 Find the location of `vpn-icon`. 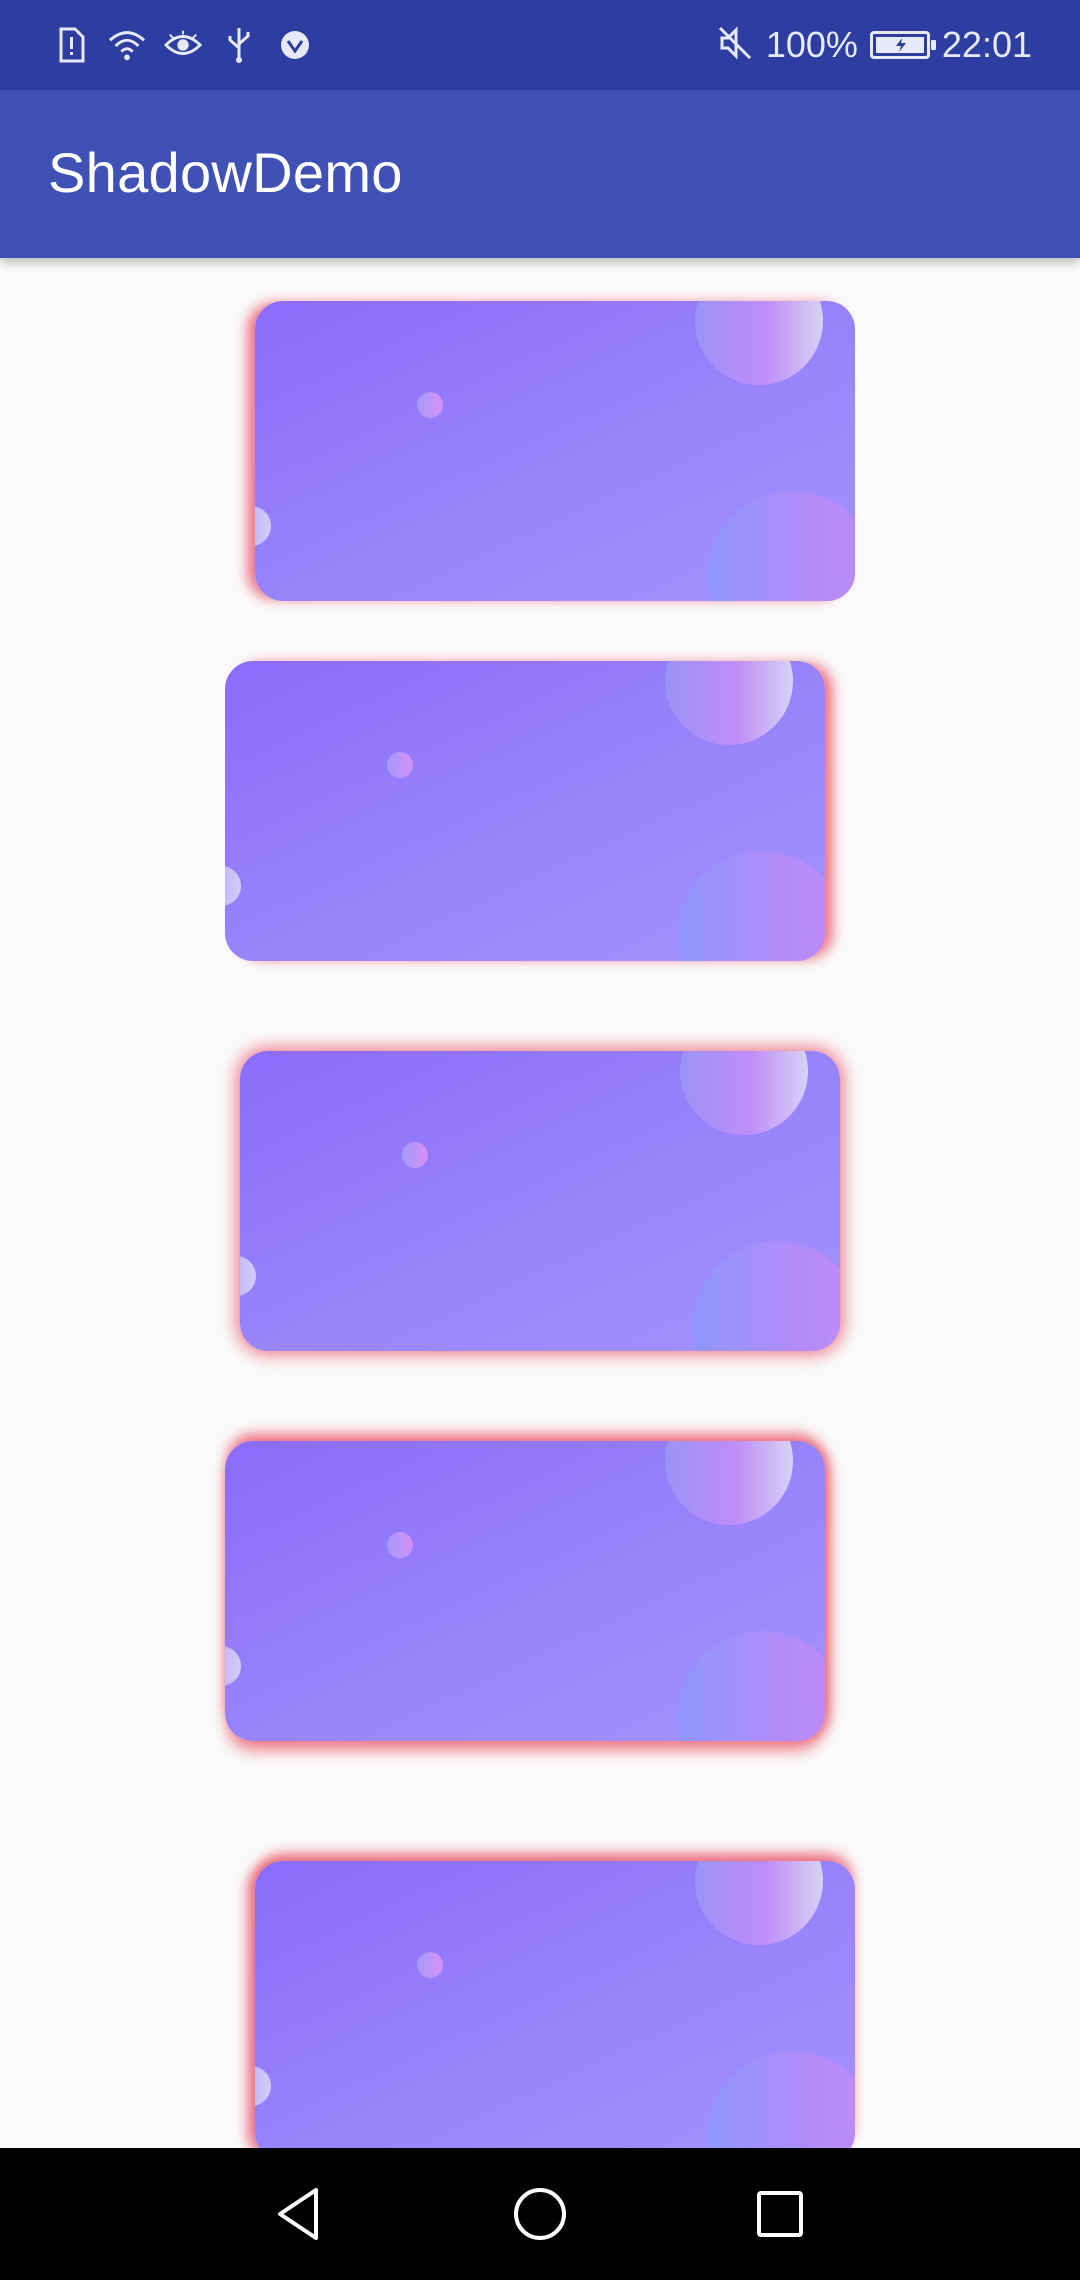

vpn-icon is located at coordinates (295, 45).